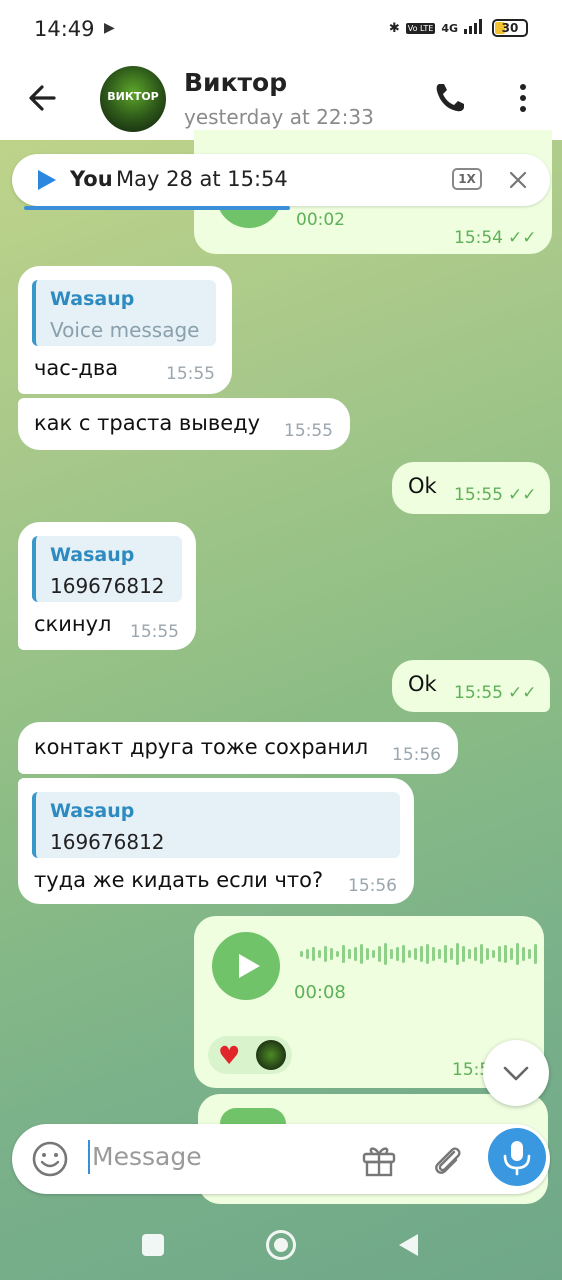  I want to click on status-icons: ✱ Vo LTE 4G 30, so click(458, 28).